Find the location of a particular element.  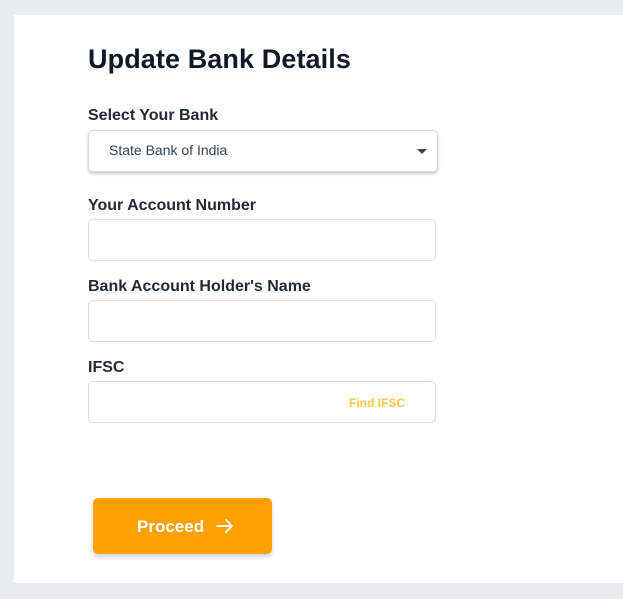

bank-select: State Bank of India is located at coordinates (263, 151).